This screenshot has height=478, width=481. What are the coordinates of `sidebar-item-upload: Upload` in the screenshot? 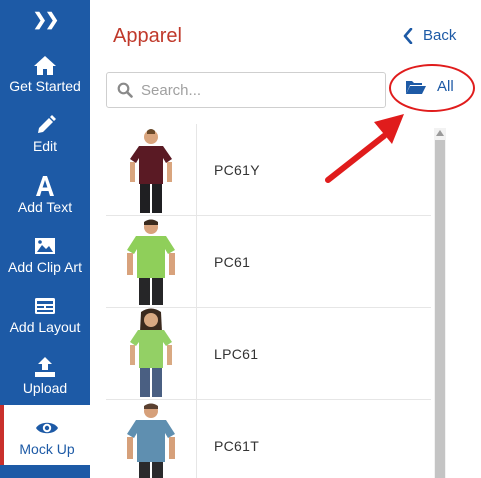 It's located at (45, 374).